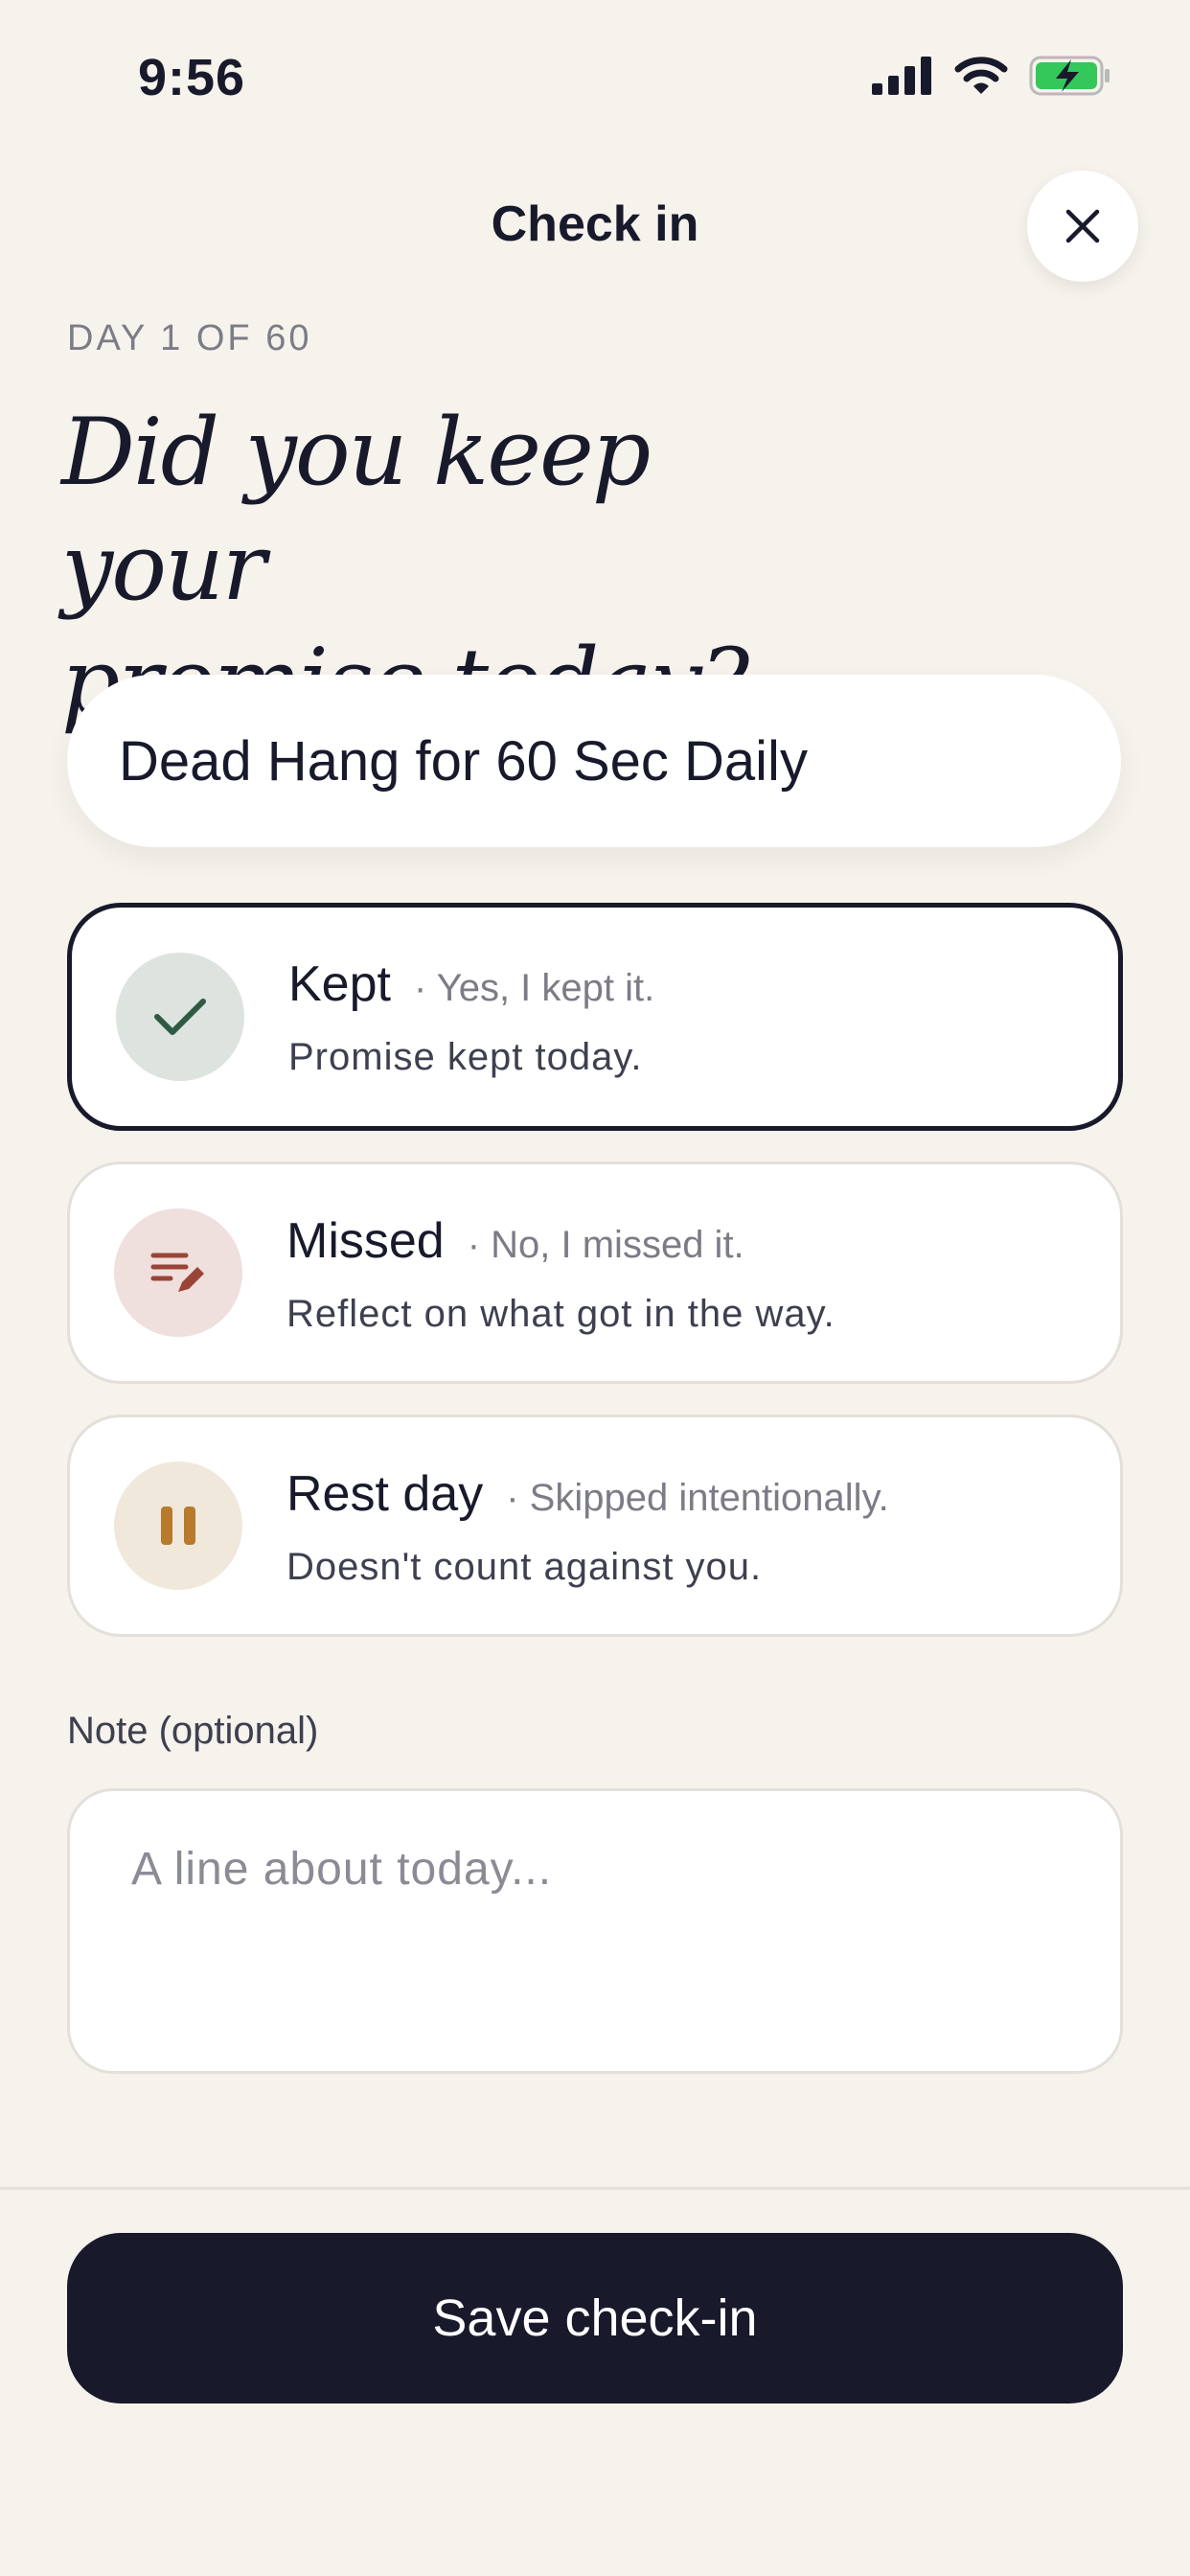 This screenshot has width=1190, height=2576. I want to click on check-icon, so click(180, 1017).